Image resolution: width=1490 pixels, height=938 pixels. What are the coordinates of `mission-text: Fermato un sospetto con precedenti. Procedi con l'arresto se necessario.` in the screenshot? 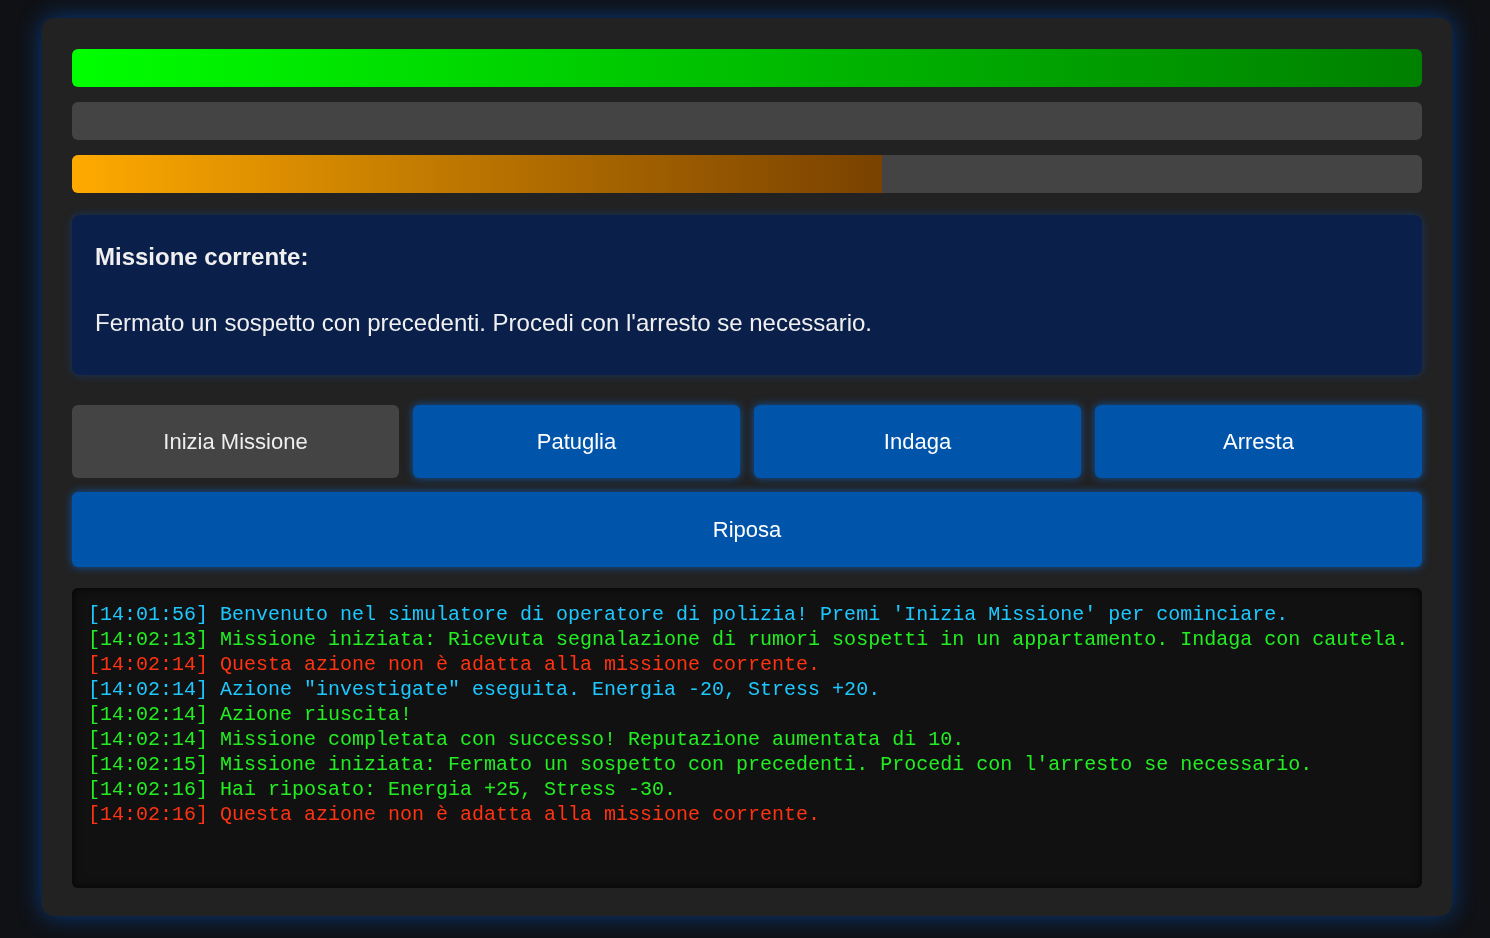 It's located at (484, 323).